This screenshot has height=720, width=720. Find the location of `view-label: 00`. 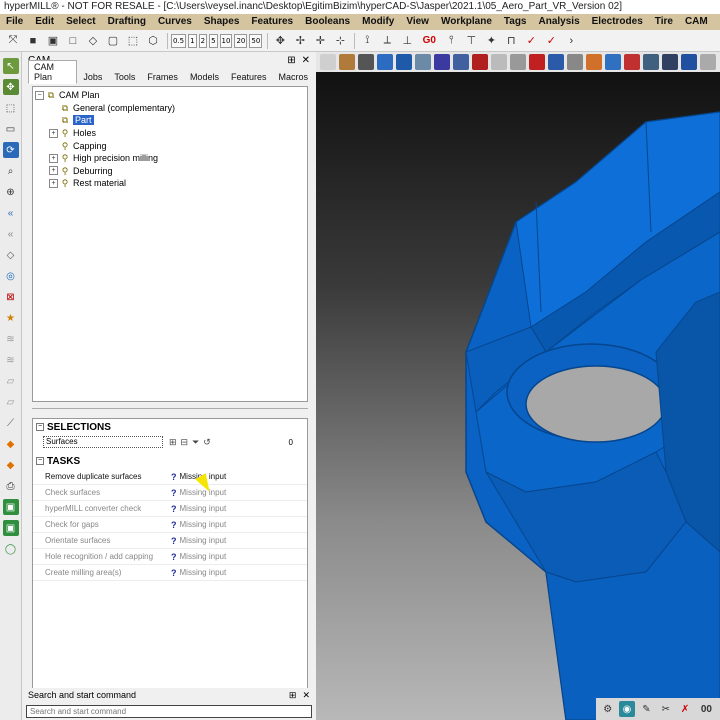

view-label: 00 is located at coordinates (706, 709).